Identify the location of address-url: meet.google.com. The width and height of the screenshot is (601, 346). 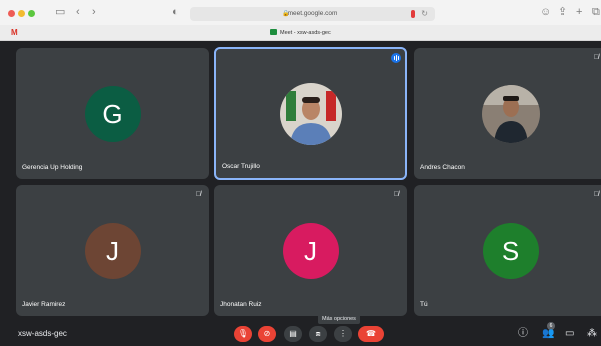
(312, 13).